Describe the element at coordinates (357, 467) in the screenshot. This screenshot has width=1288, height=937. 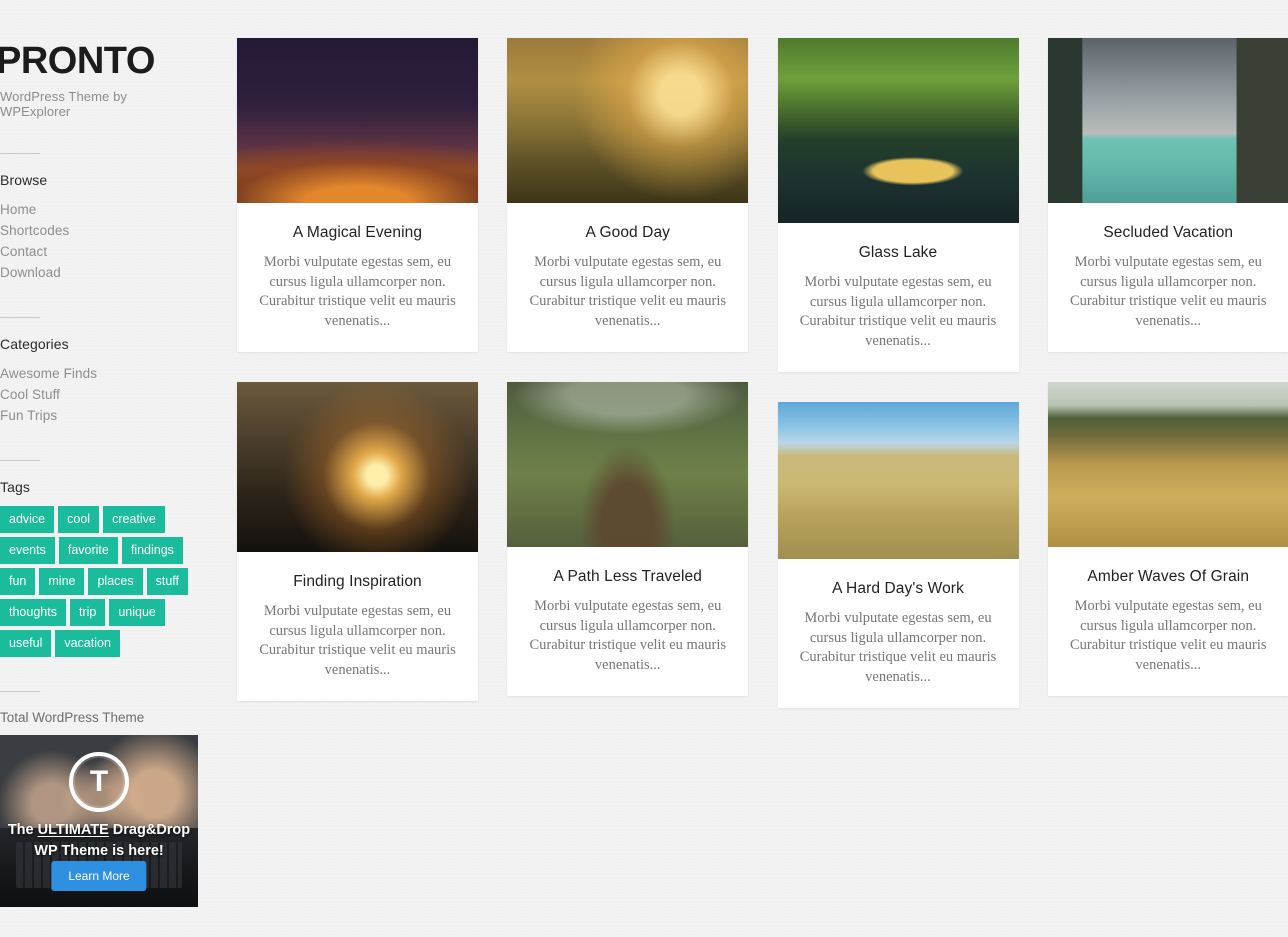
I see `post-thumbnail-backlit-silhouette-sun-flare` at that location.